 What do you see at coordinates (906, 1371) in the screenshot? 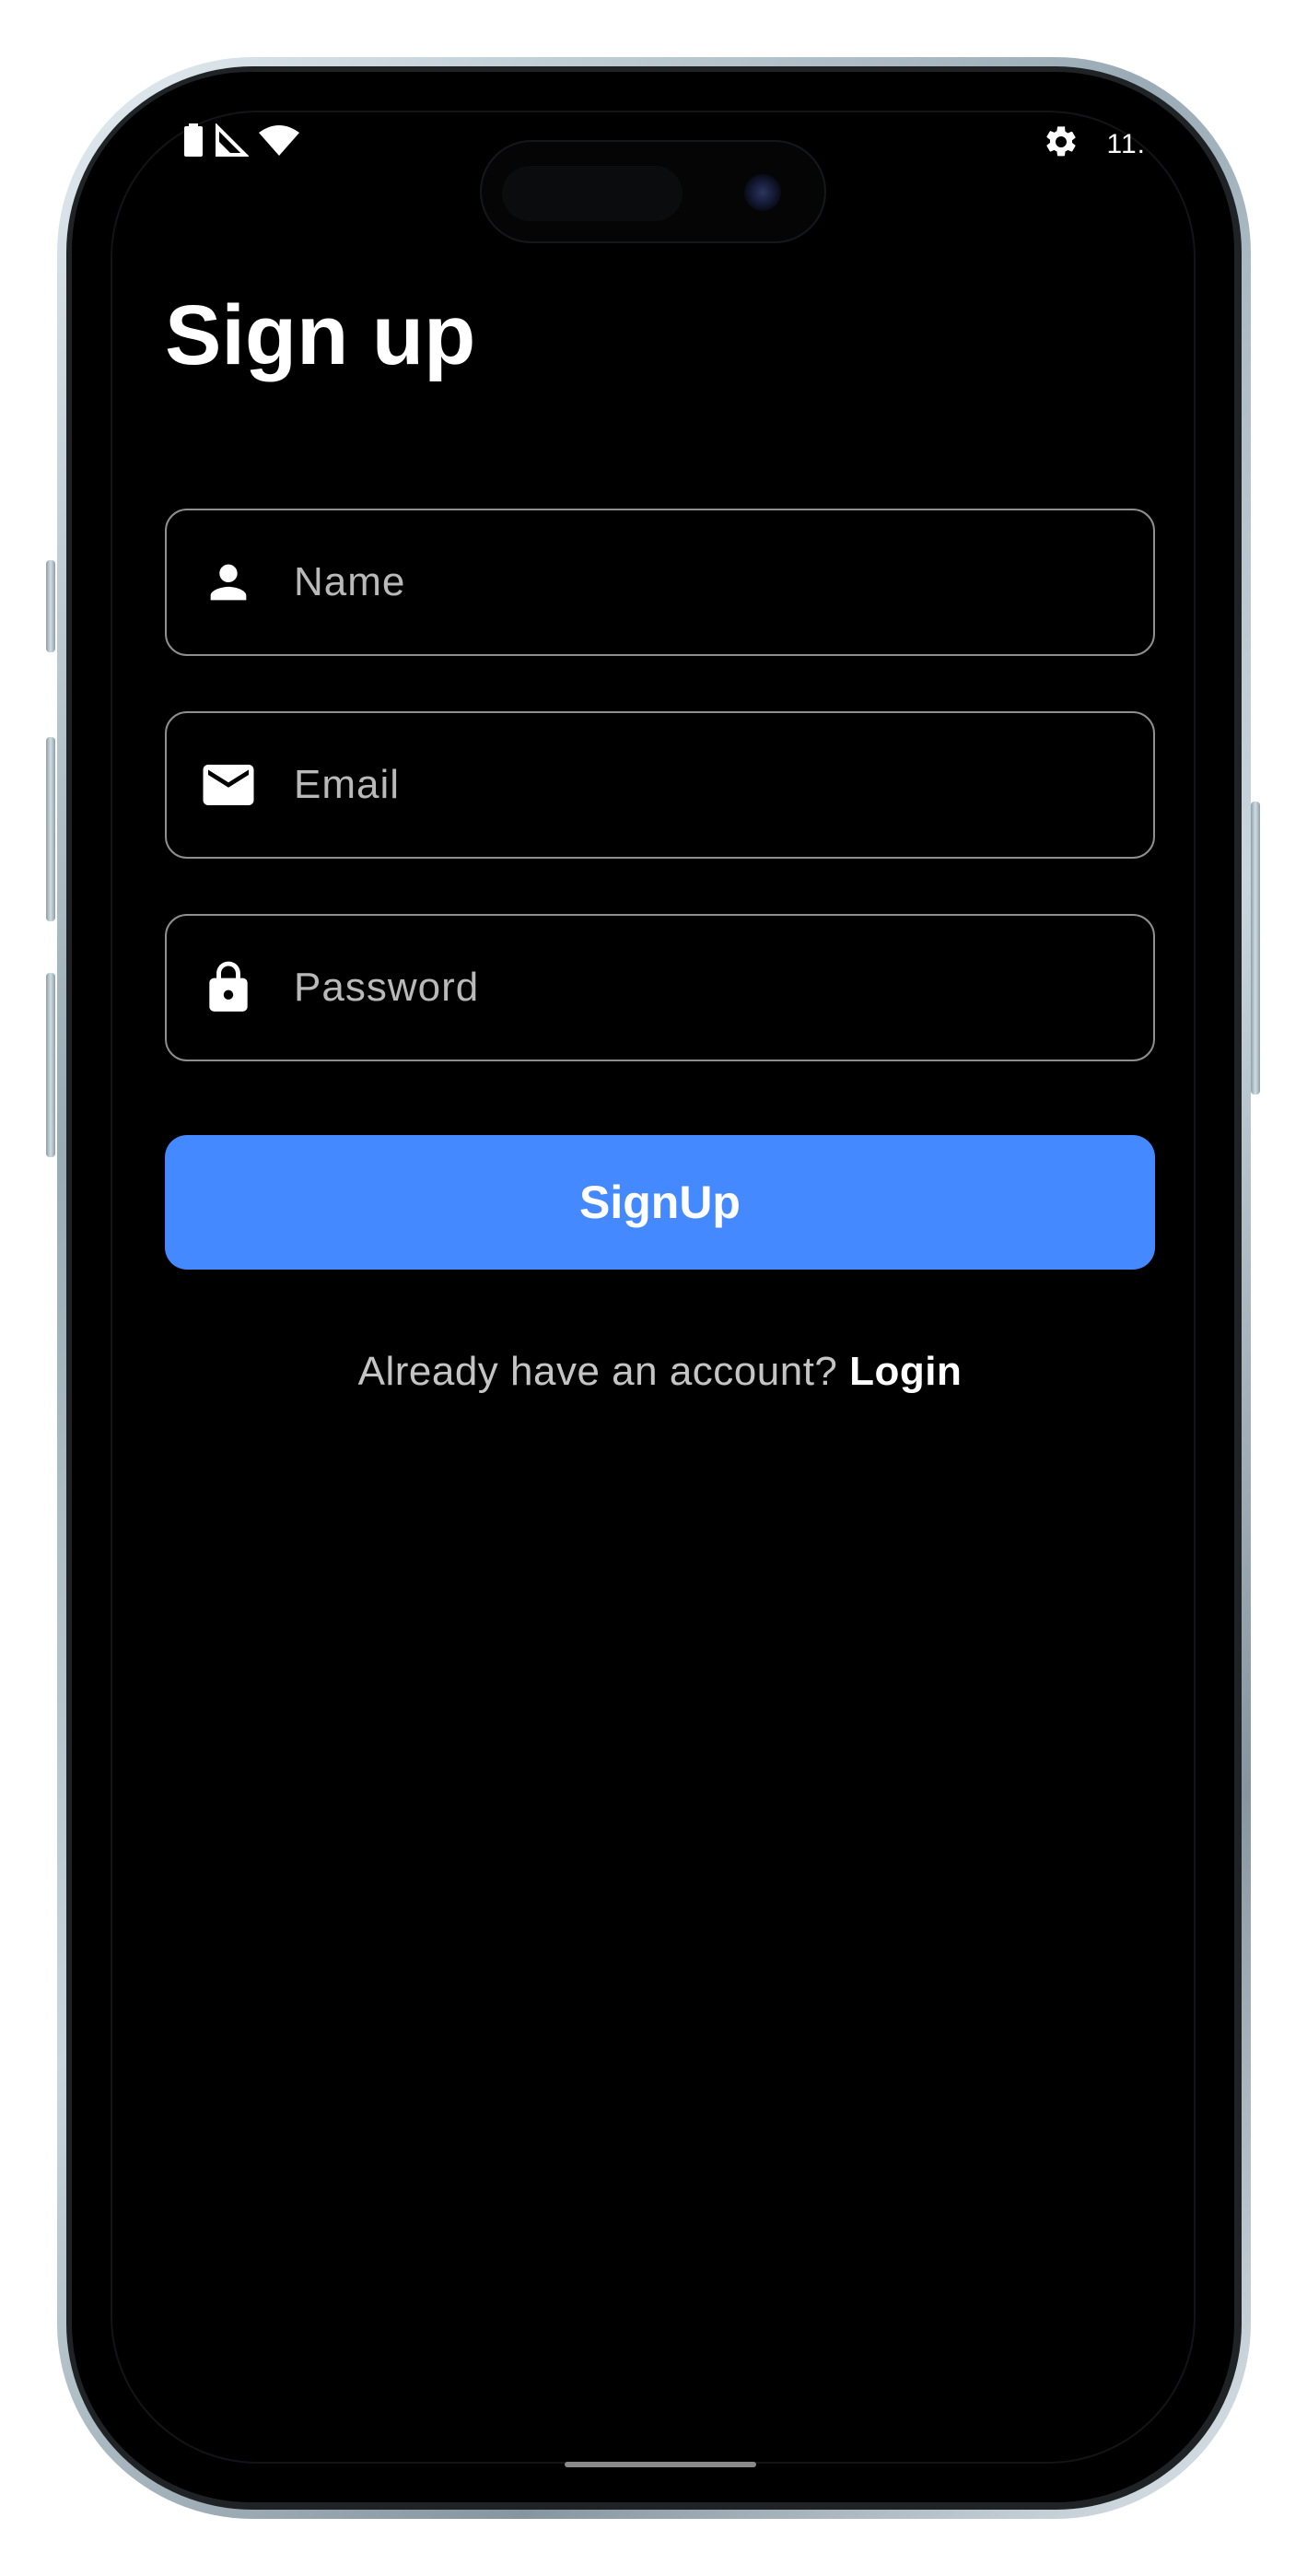
I see `login-link: Login` at bounding box center [906, 1371].